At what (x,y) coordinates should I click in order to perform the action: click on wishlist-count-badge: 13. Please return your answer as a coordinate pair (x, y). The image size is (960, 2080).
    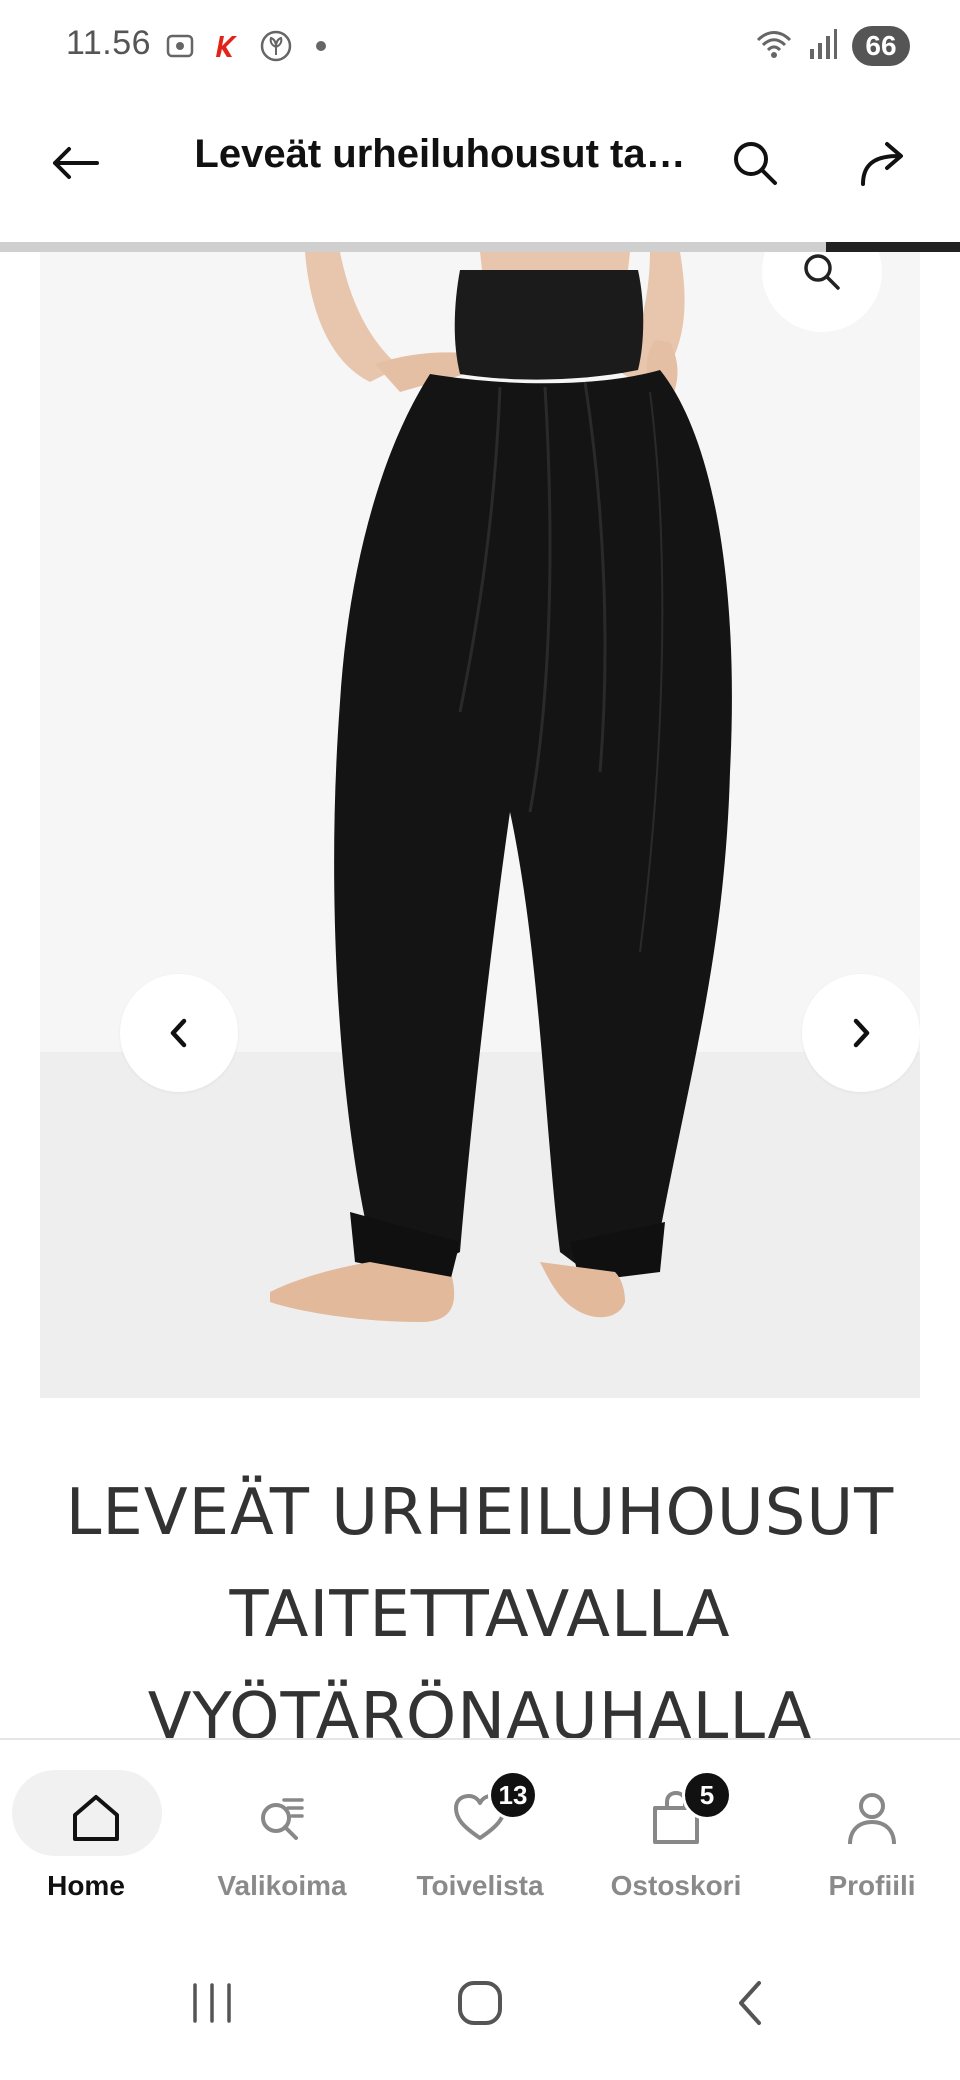
    Looking at the image, I should click on (513, 1795).